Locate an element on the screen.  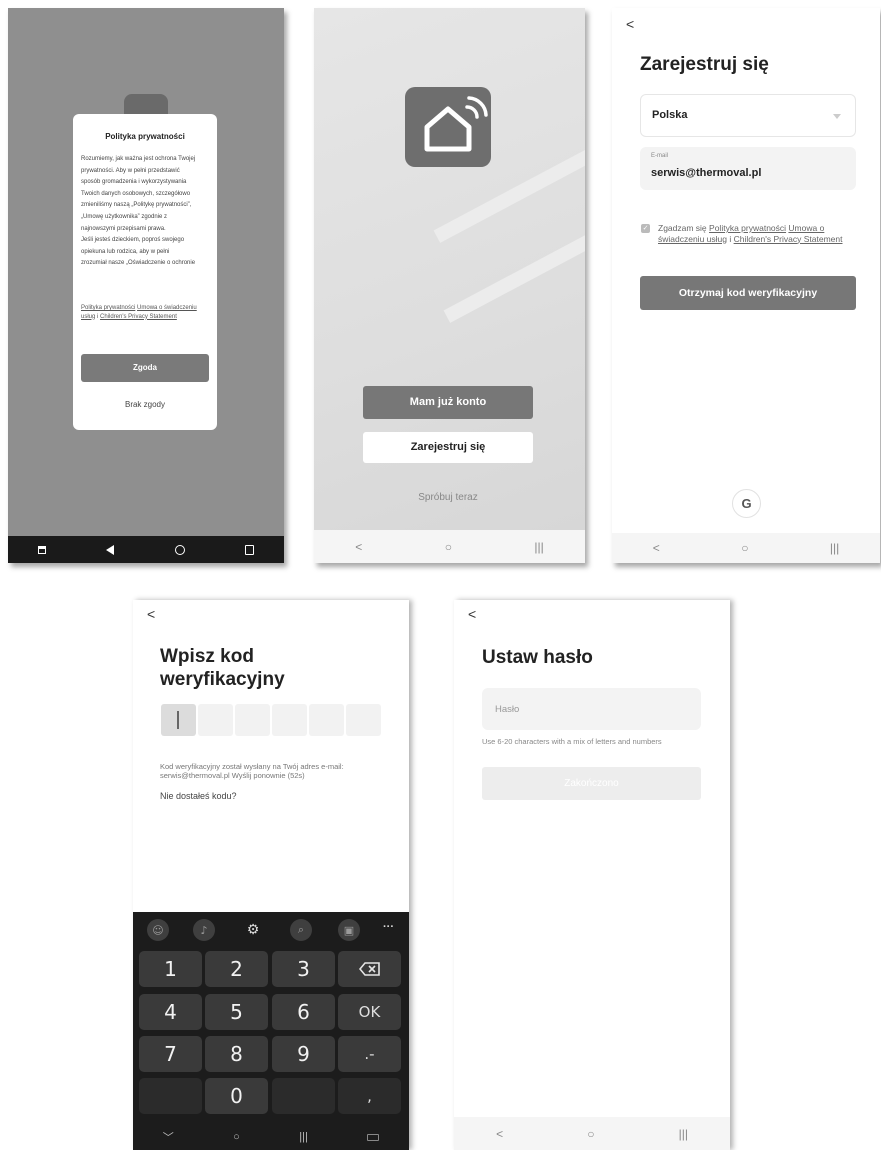
consent-checkbox: ✓ is located at coordinates (645, 228).